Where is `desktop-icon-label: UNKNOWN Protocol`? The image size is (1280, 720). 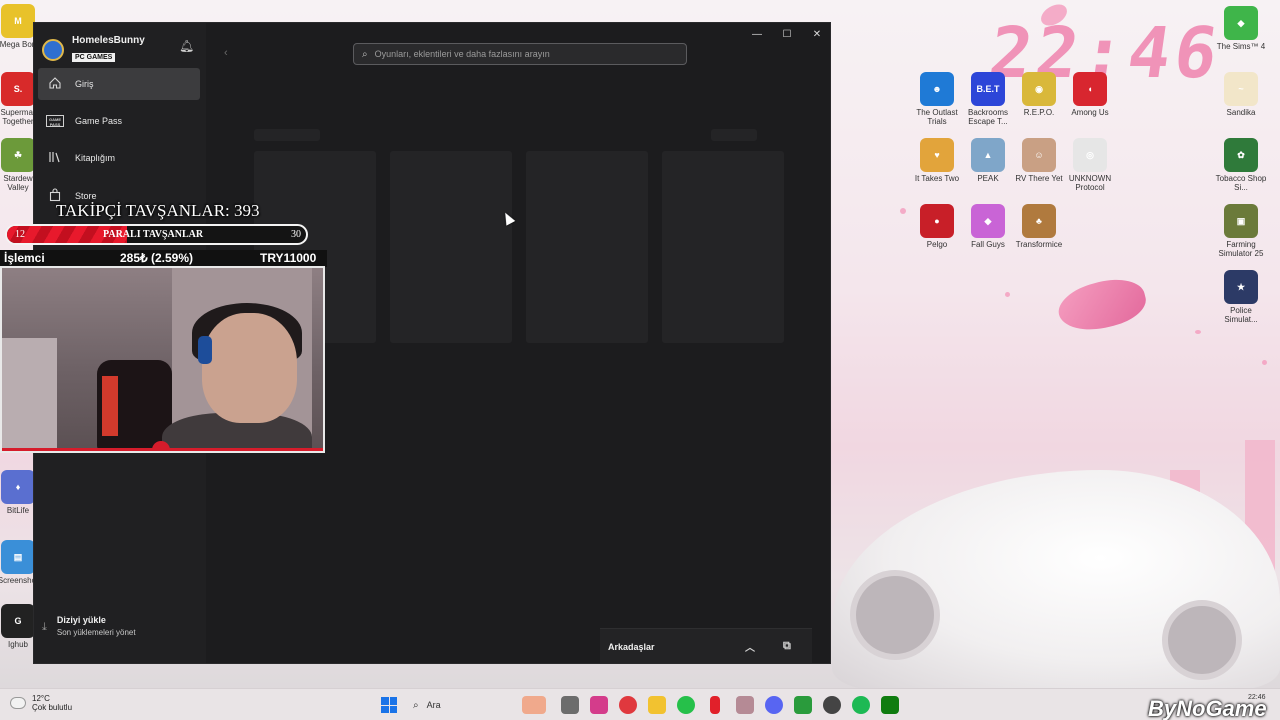 desktop-icon-label: UNKNOWN Protocol is located at coordinates (1090, 183).